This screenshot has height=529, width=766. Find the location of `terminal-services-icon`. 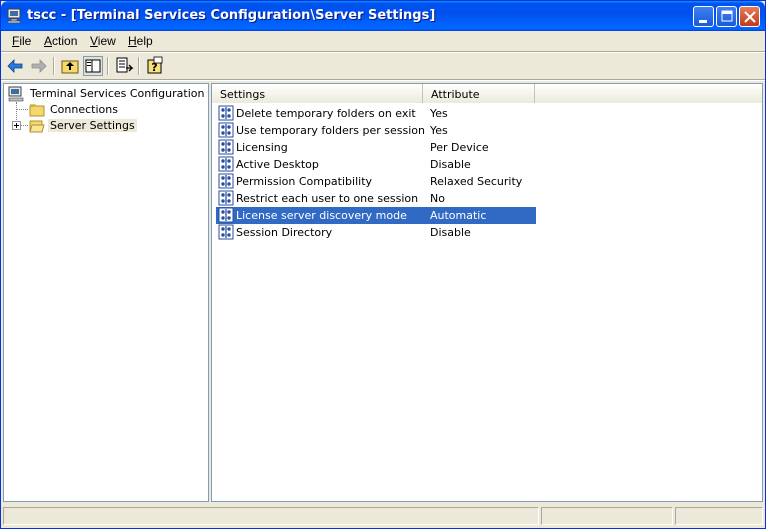

terminal-services-icon is located at coordinates (16, 94).